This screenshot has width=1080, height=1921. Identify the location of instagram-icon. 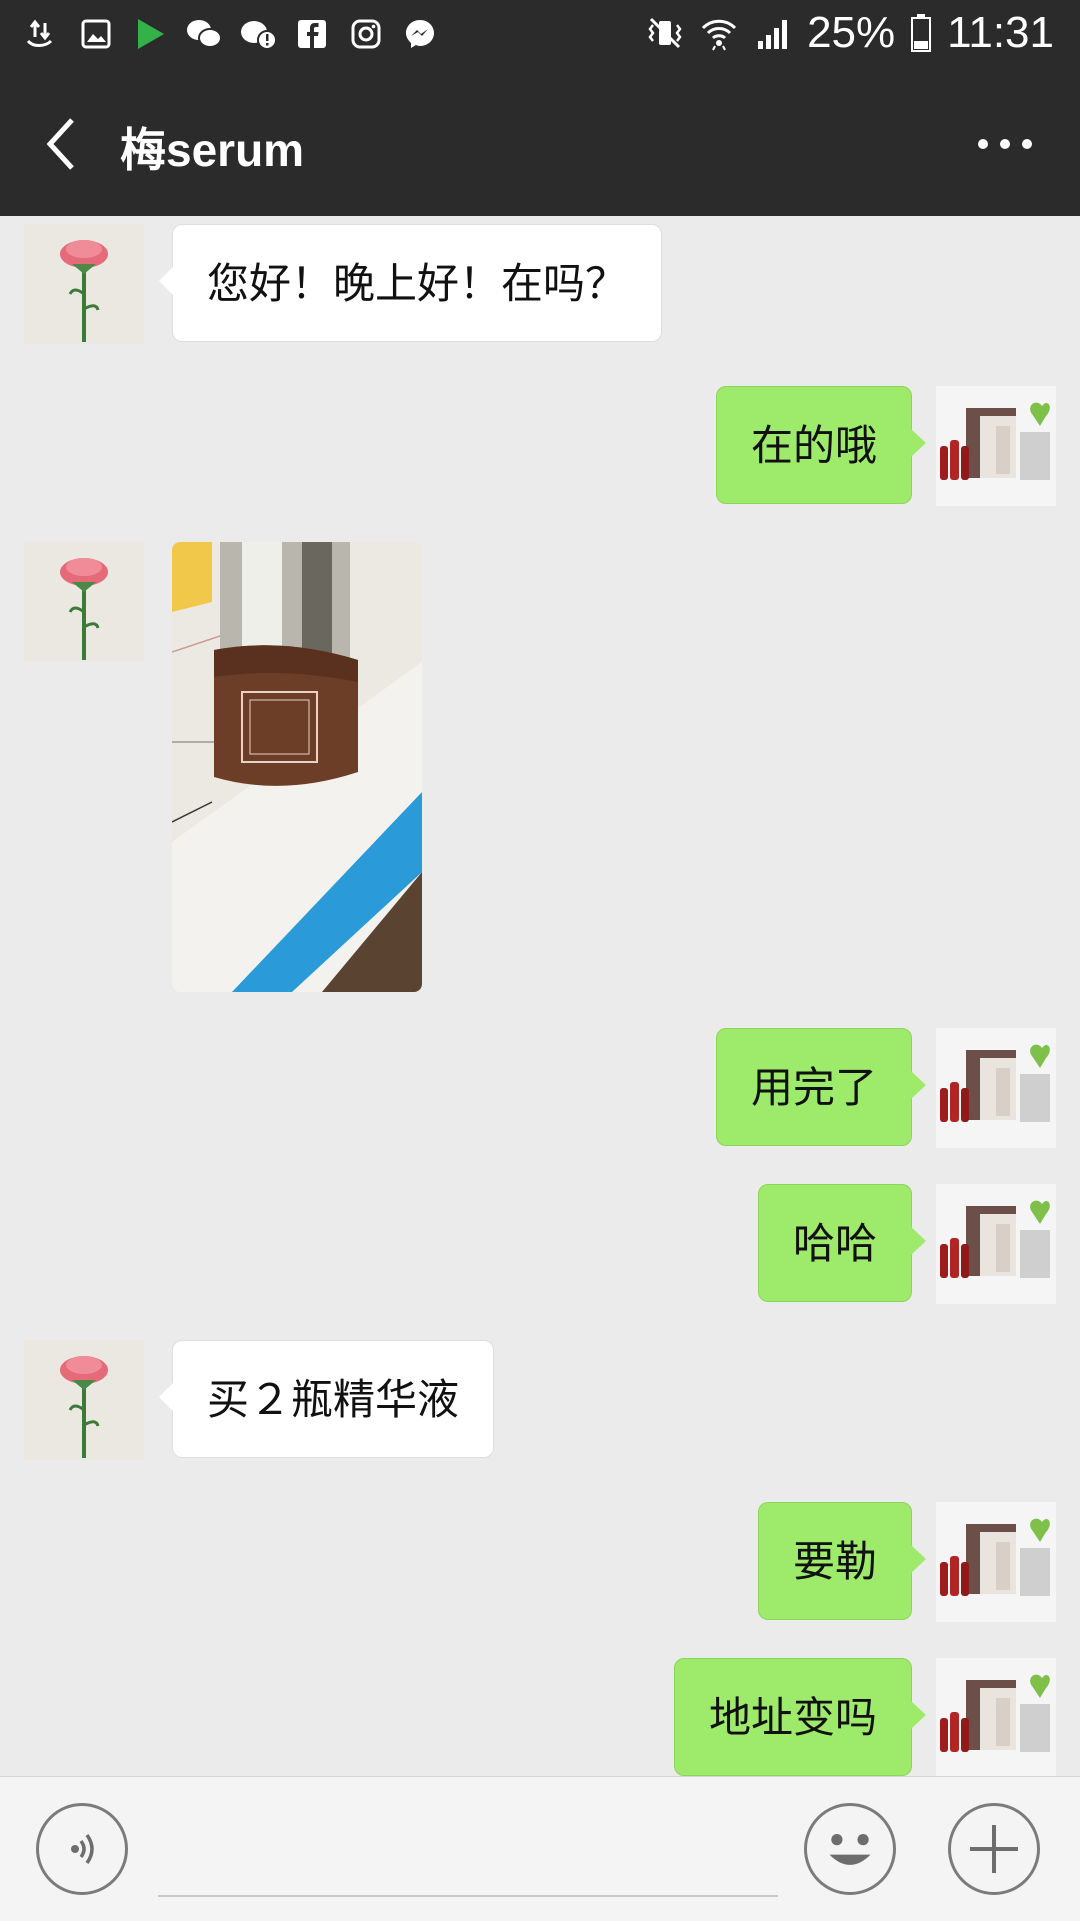
(366, 34).